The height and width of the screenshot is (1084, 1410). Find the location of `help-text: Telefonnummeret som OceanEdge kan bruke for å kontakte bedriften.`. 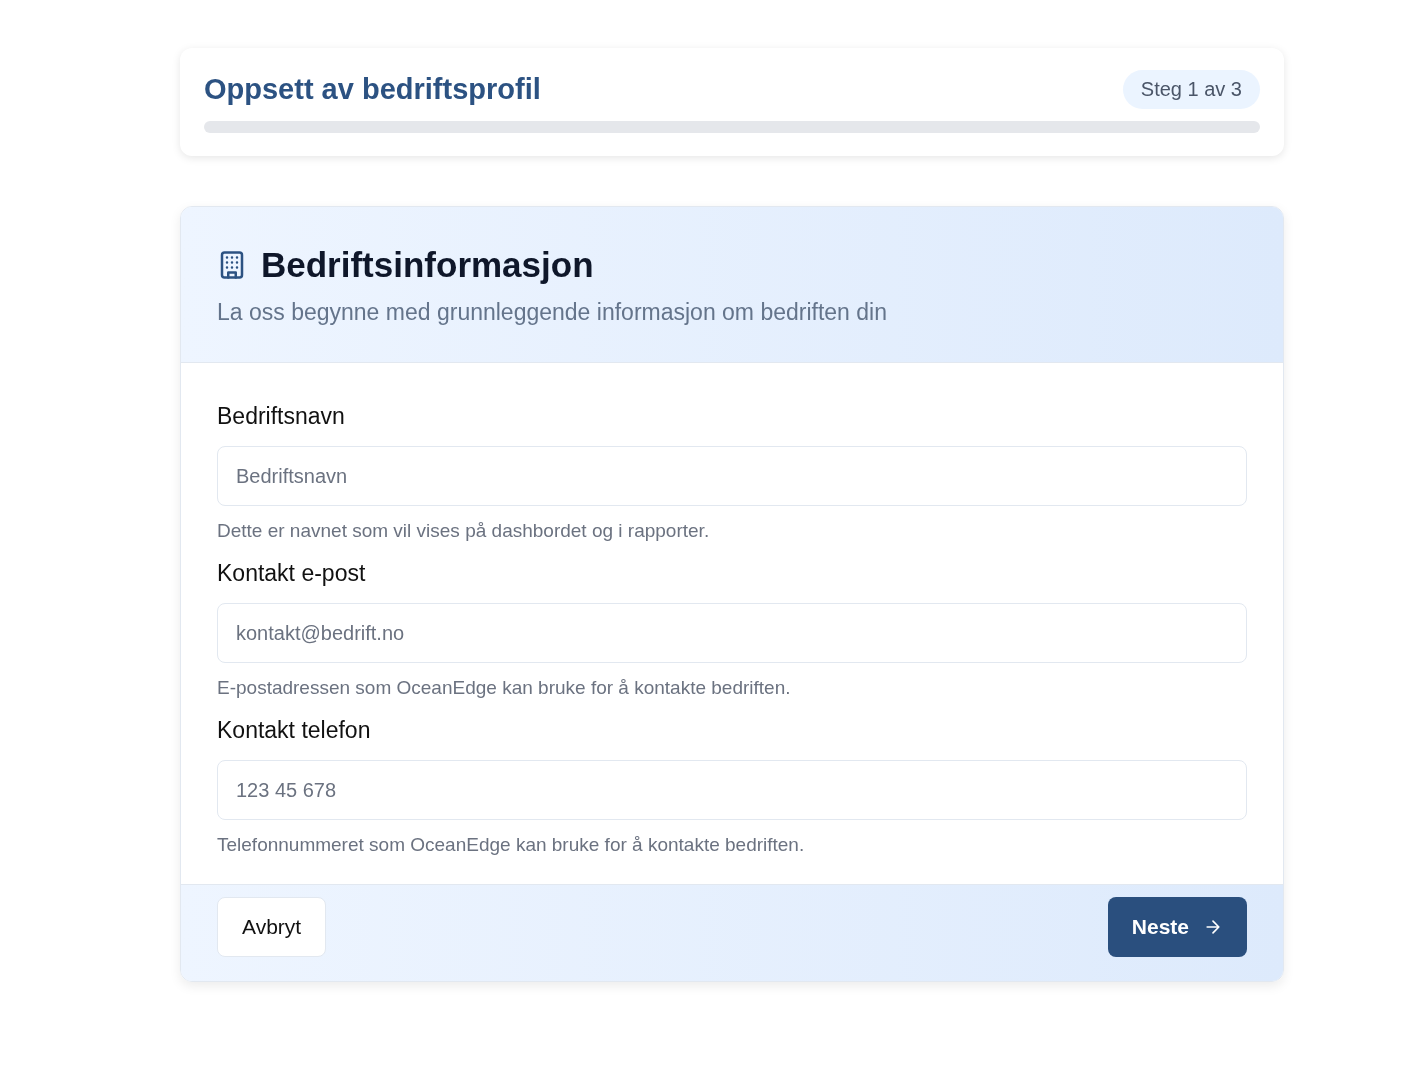

help-text: Telefonnummeret som OceanEdge kan bruke for å kontakte bedriften. is located at coordinates (511, 845).